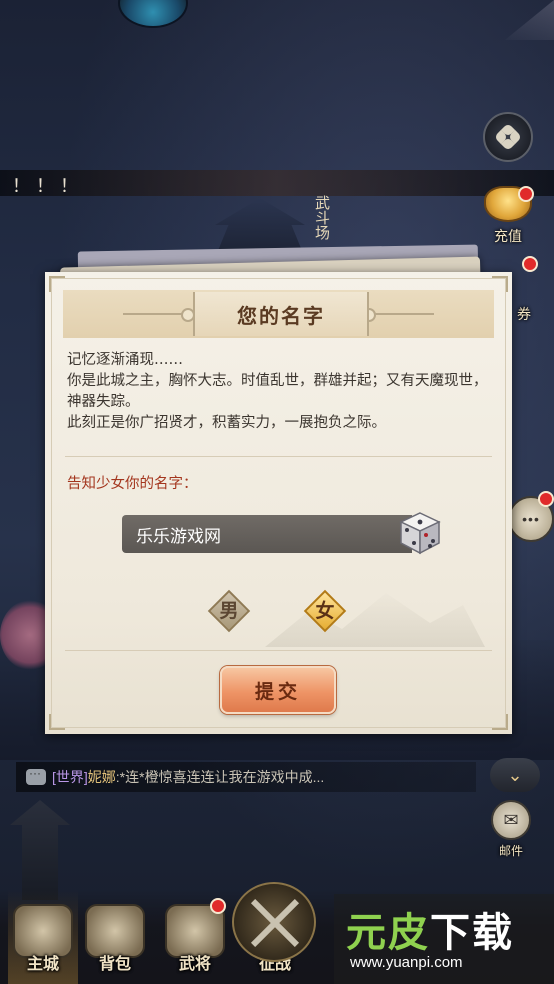 The image size is (554, 984). Describe the element at coordinates (194, 963) in the screenshot. I see `nav-label: 武将` at that location.